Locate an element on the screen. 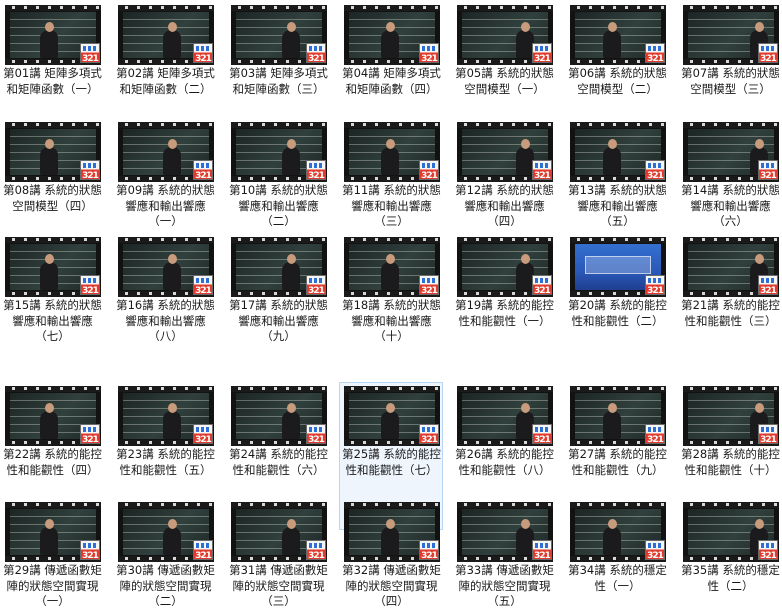  video-file-name: 第13講 系統的狀態響應和輸出響應（五） is located at coordinates (617, 205).